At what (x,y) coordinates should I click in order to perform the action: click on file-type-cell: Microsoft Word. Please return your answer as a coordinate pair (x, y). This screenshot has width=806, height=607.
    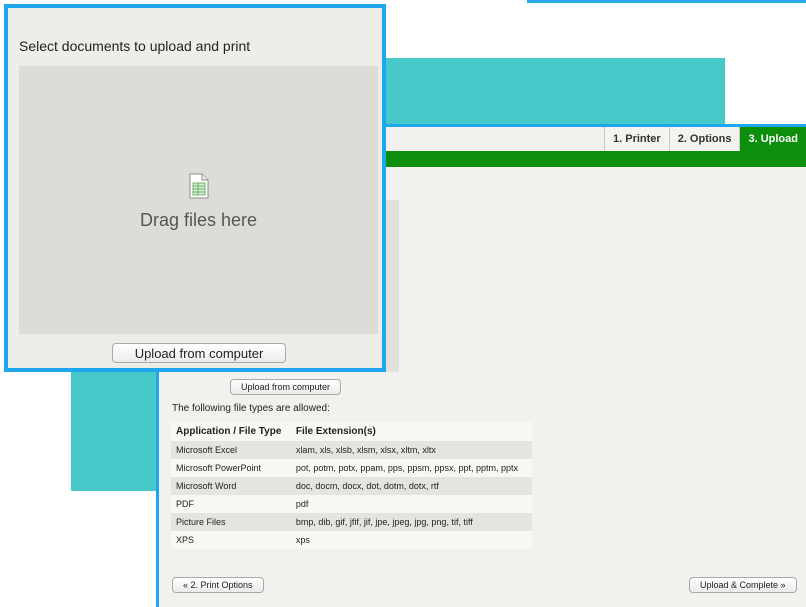
    Looking at the image, I should click on (231, 486).